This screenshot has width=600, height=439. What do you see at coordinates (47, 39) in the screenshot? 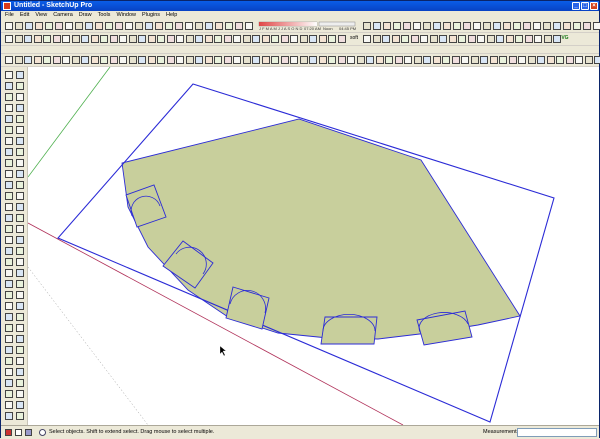
I see `scale-icon` at bounding box center [47, 39].